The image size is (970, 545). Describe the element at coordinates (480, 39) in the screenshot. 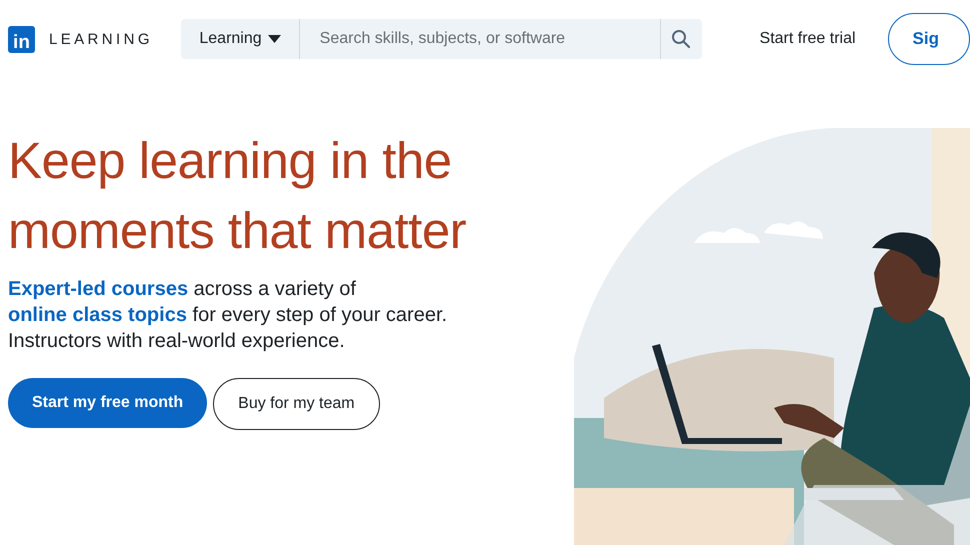

I see `search-field: Search skills, subjects, or software` at that location.